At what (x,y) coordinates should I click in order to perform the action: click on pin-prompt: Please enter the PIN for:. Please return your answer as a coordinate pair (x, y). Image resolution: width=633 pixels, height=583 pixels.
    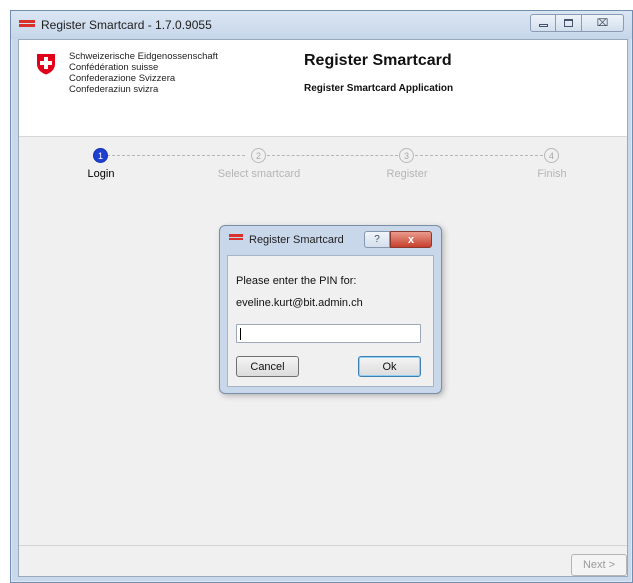
    Looking at the image, I should click on (296, 281).